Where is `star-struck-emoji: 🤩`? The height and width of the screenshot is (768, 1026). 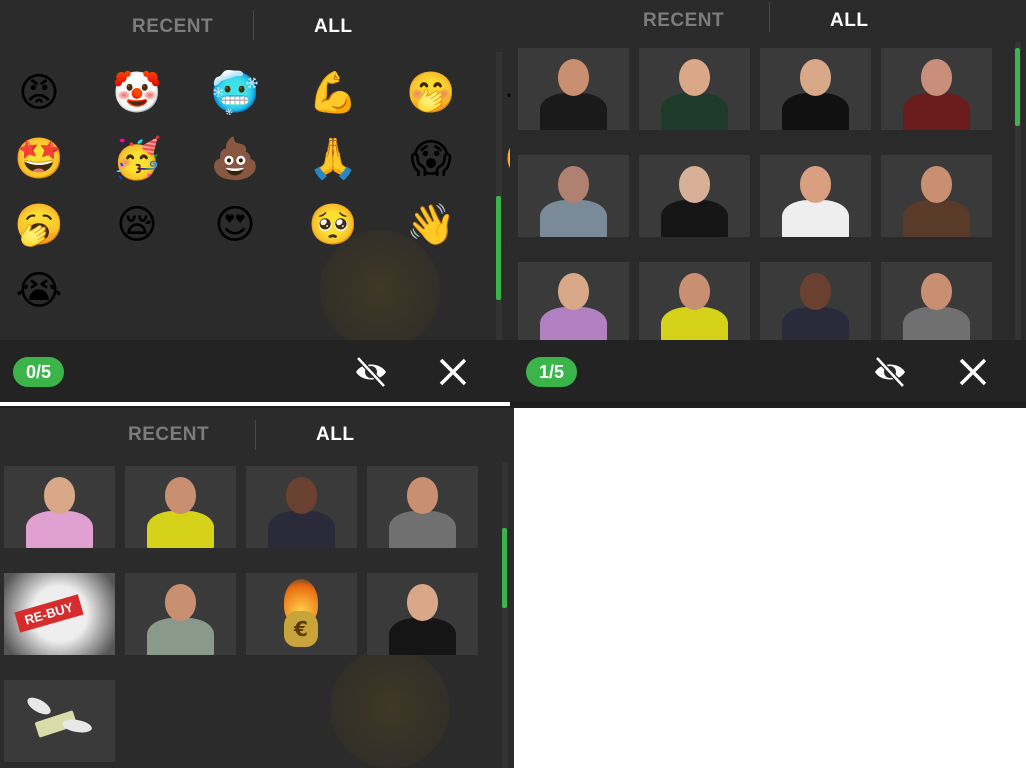 star-struck-emoji: 🤩 is located at coordinates (39, 159).